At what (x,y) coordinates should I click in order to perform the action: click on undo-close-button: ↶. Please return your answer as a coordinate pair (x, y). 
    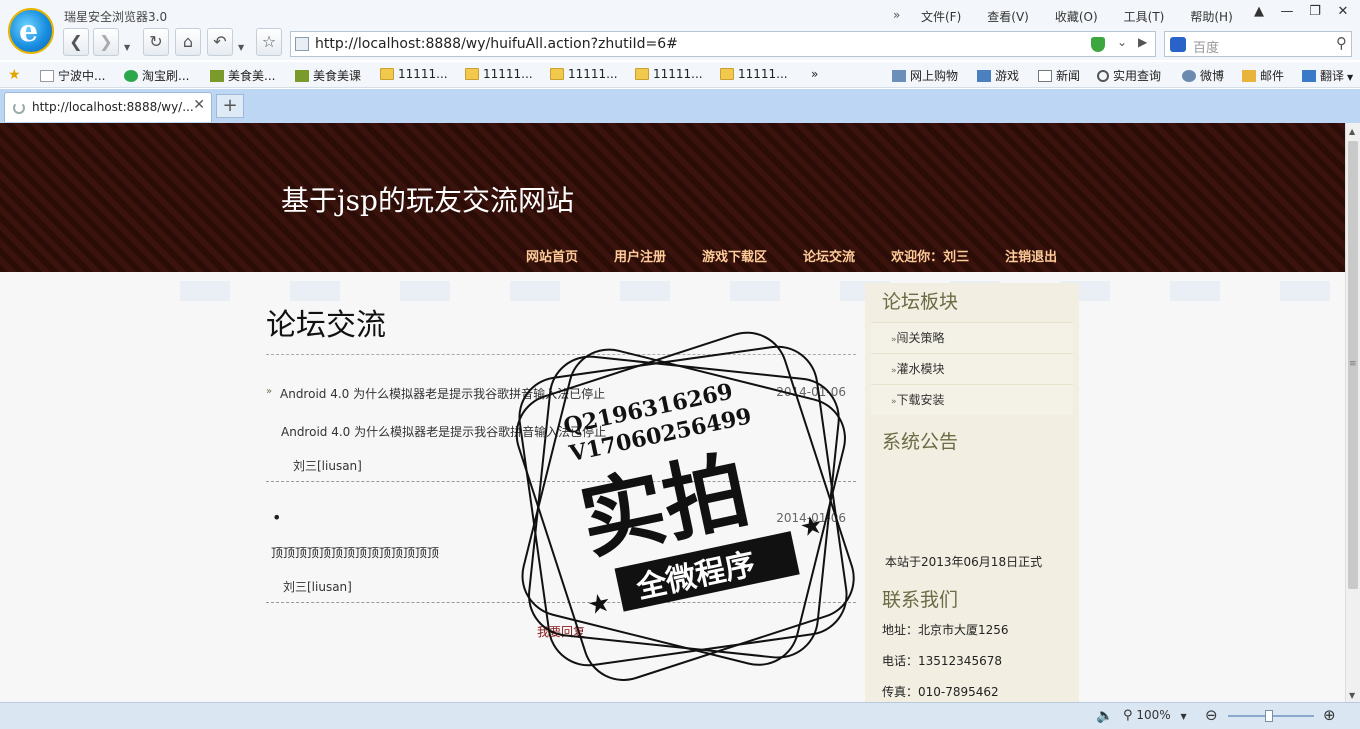
    Looking at the image, I should click on (220, 42).